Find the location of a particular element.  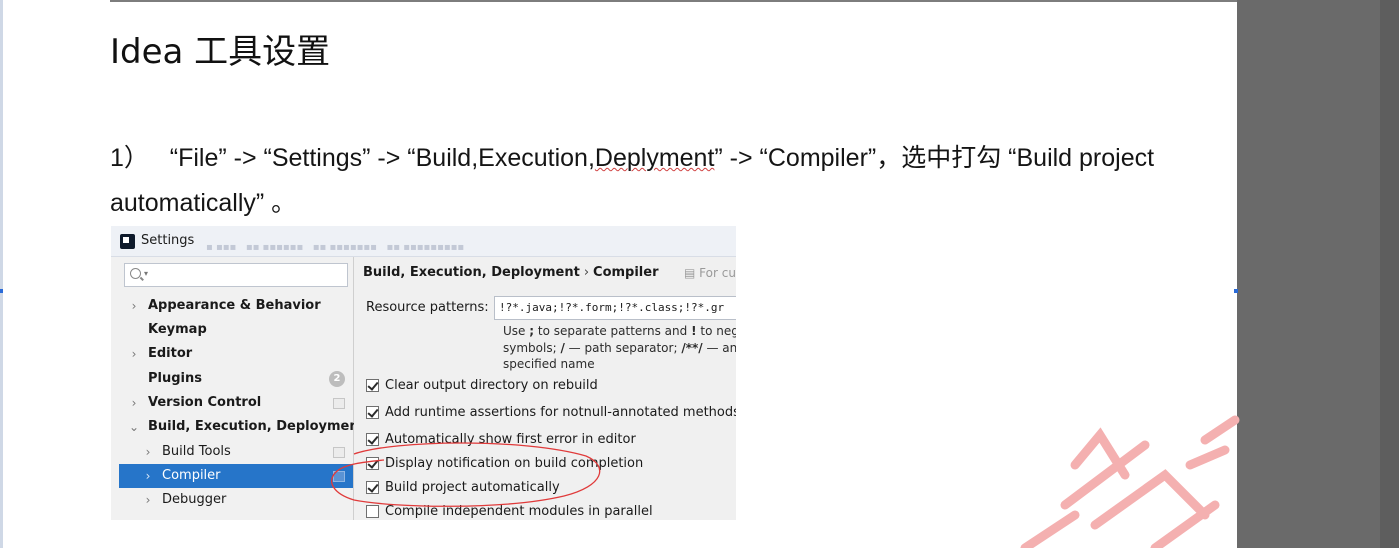

sidebar-item-label: Plugins is located at coordinates (175, 378).